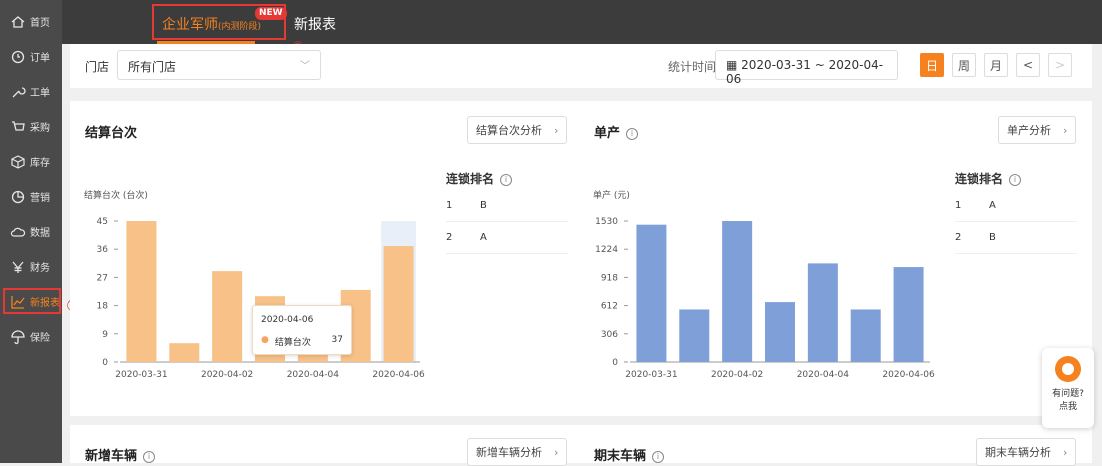  Describe the element at coordinates (1068, 369) in the screenshot. I see `headset-icon` at that location.